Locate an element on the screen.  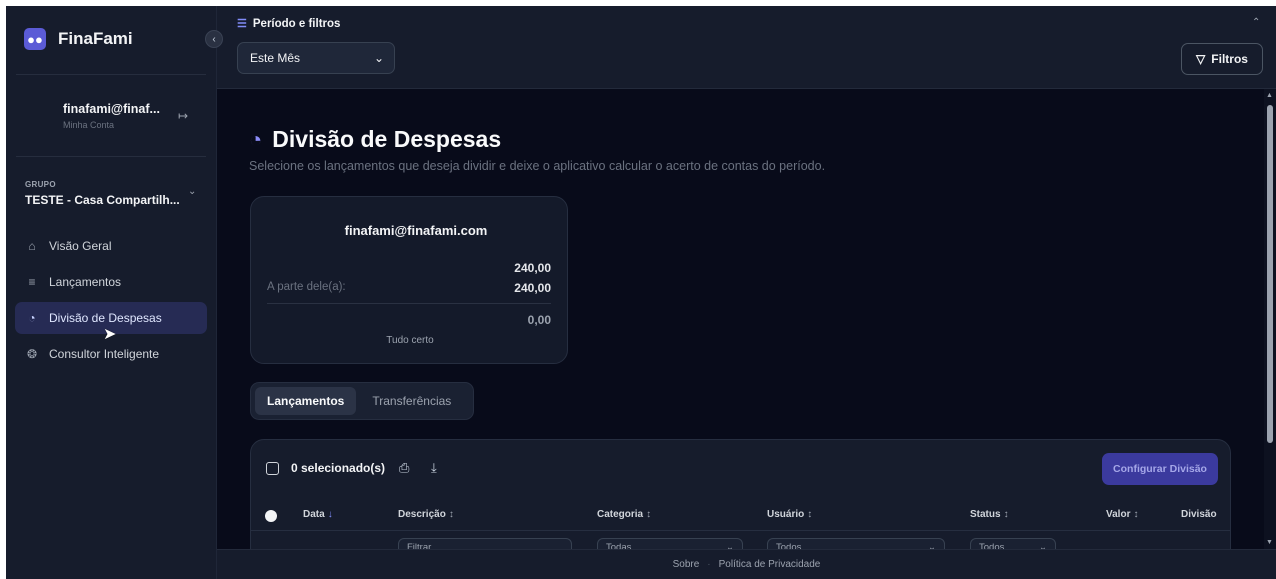
period-select-value: Este Mês is located at coordinates (275, 58).